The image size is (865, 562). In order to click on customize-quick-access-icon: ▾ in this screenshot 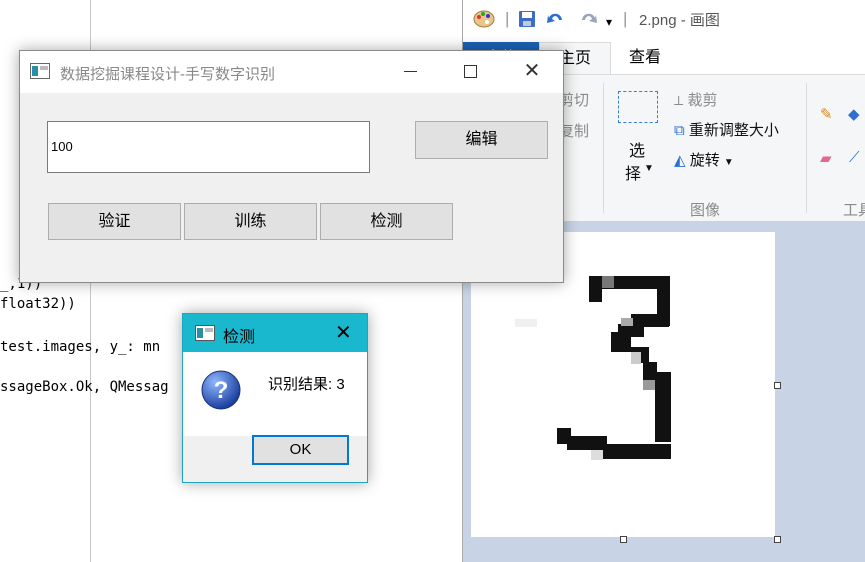, I will do `click(609, 22)`.